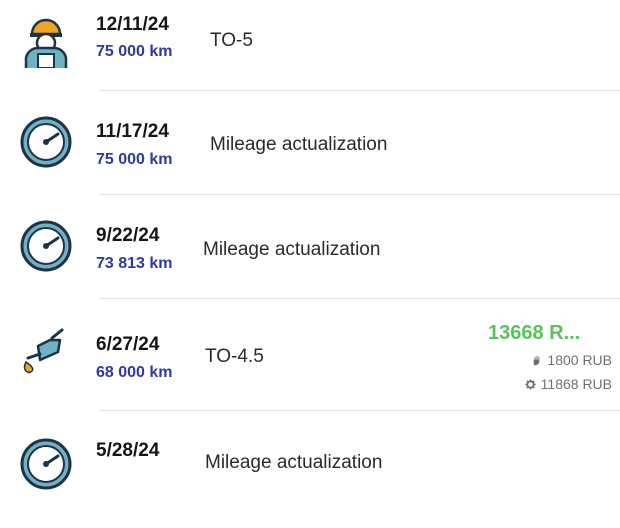  Describe the element at coordinates (128, 344) in the screenshot. I see `entry-date: 6/27/24` at that location.